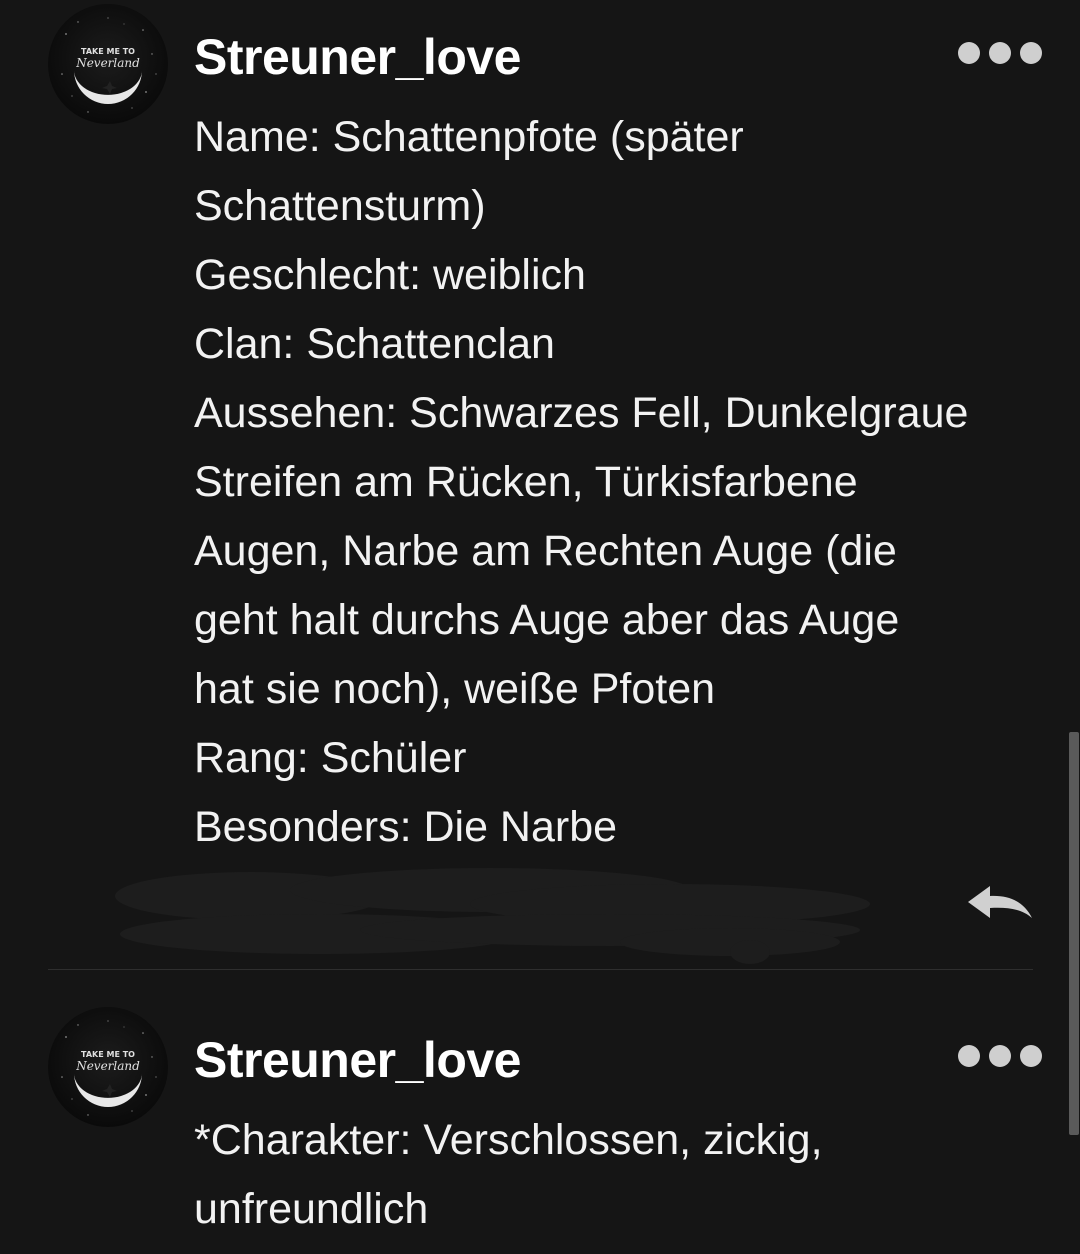 The width and height of the screenshot is (1080, 1254). I want to click on comment-text-line: Clan: Schattenclan, so click(374, 344).